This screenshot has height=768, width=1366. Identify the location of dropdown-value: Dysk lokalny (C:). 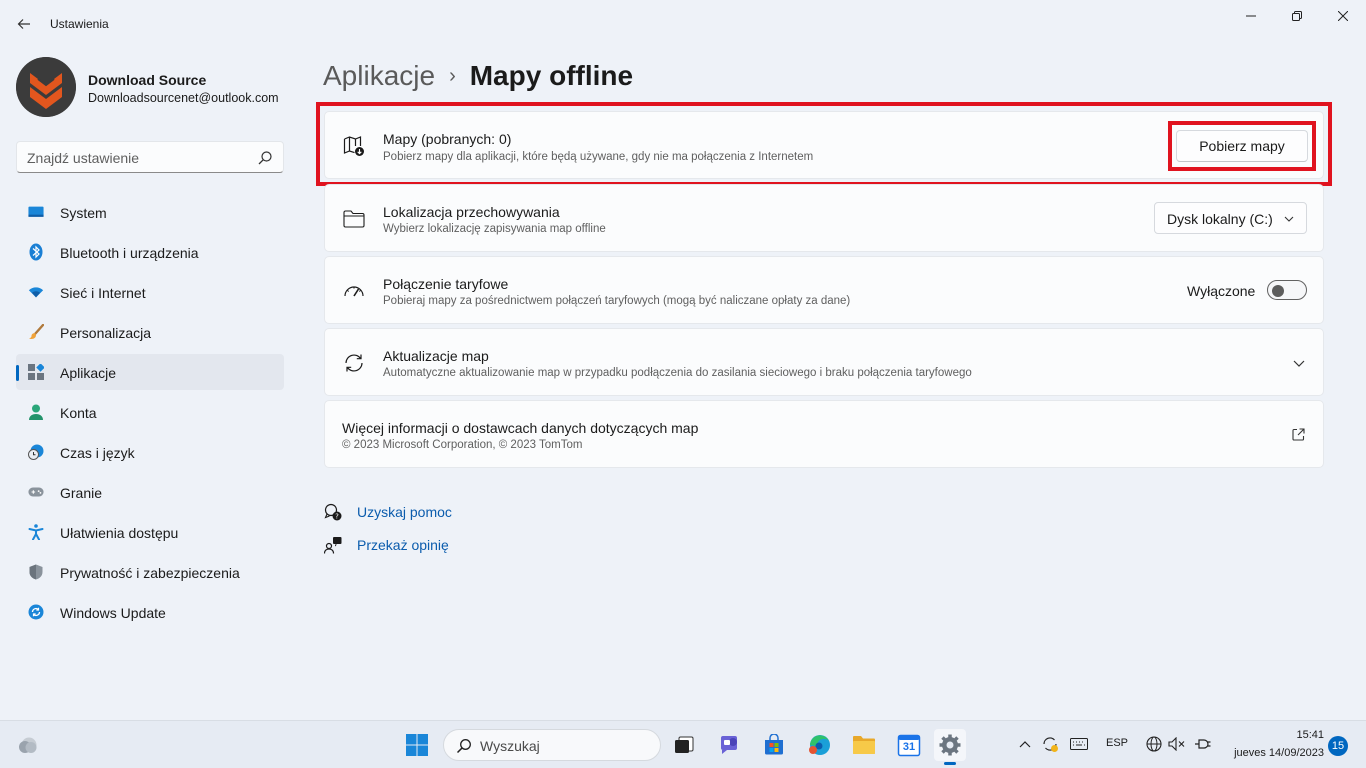
(1220, 219).